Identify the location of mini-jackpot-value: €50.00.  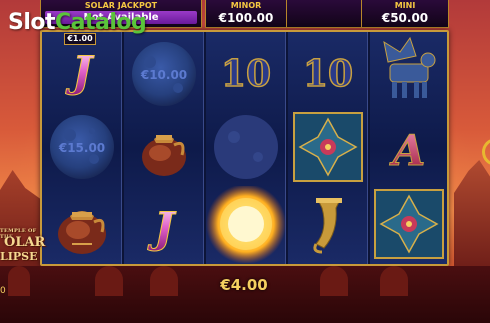
(405, 18).